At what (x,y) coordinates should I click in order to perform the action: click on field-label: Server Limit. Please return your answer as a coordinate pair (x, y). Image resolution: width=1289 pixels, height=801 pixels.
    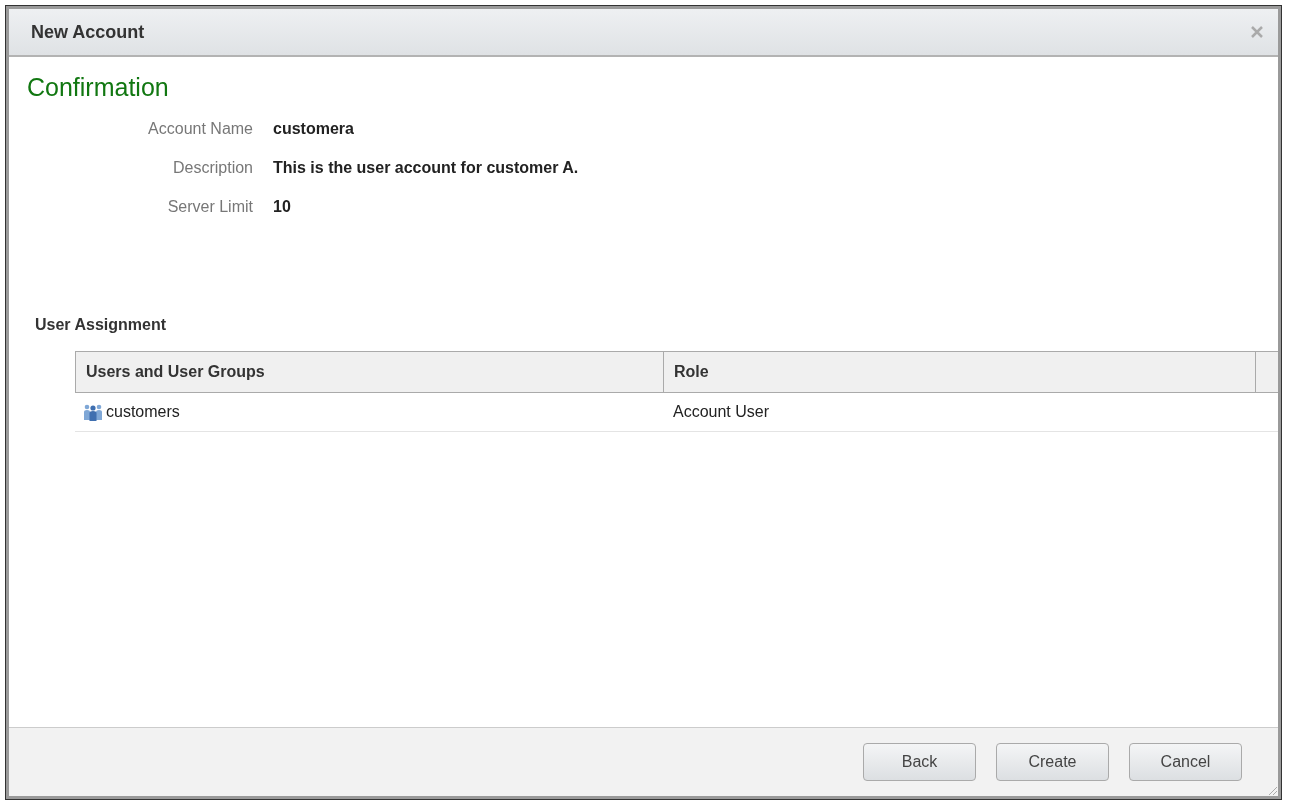
    Looking at the image, I should click on (209, 207).